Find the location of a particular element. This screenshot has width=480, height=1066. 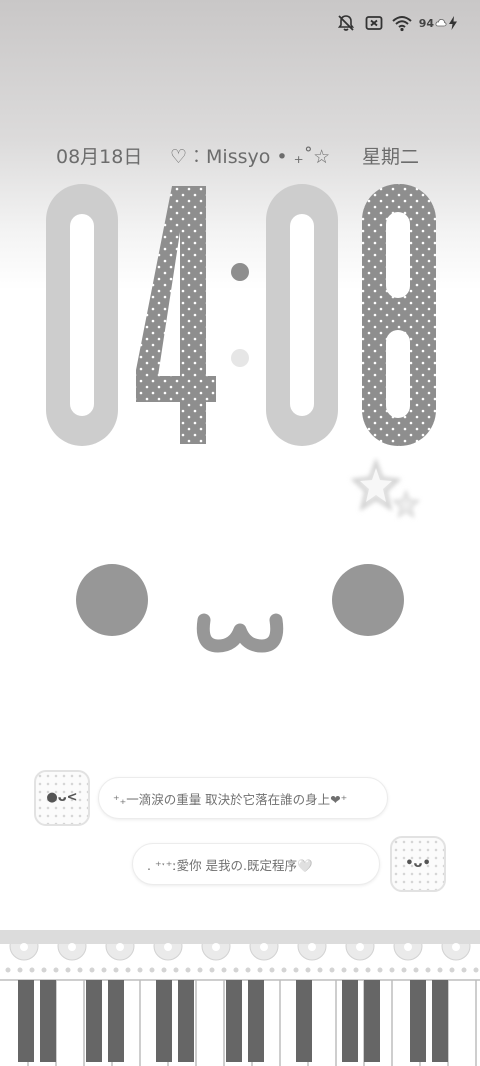

avatar-face: ●ᴗ< is located at coordinates (62, 797).